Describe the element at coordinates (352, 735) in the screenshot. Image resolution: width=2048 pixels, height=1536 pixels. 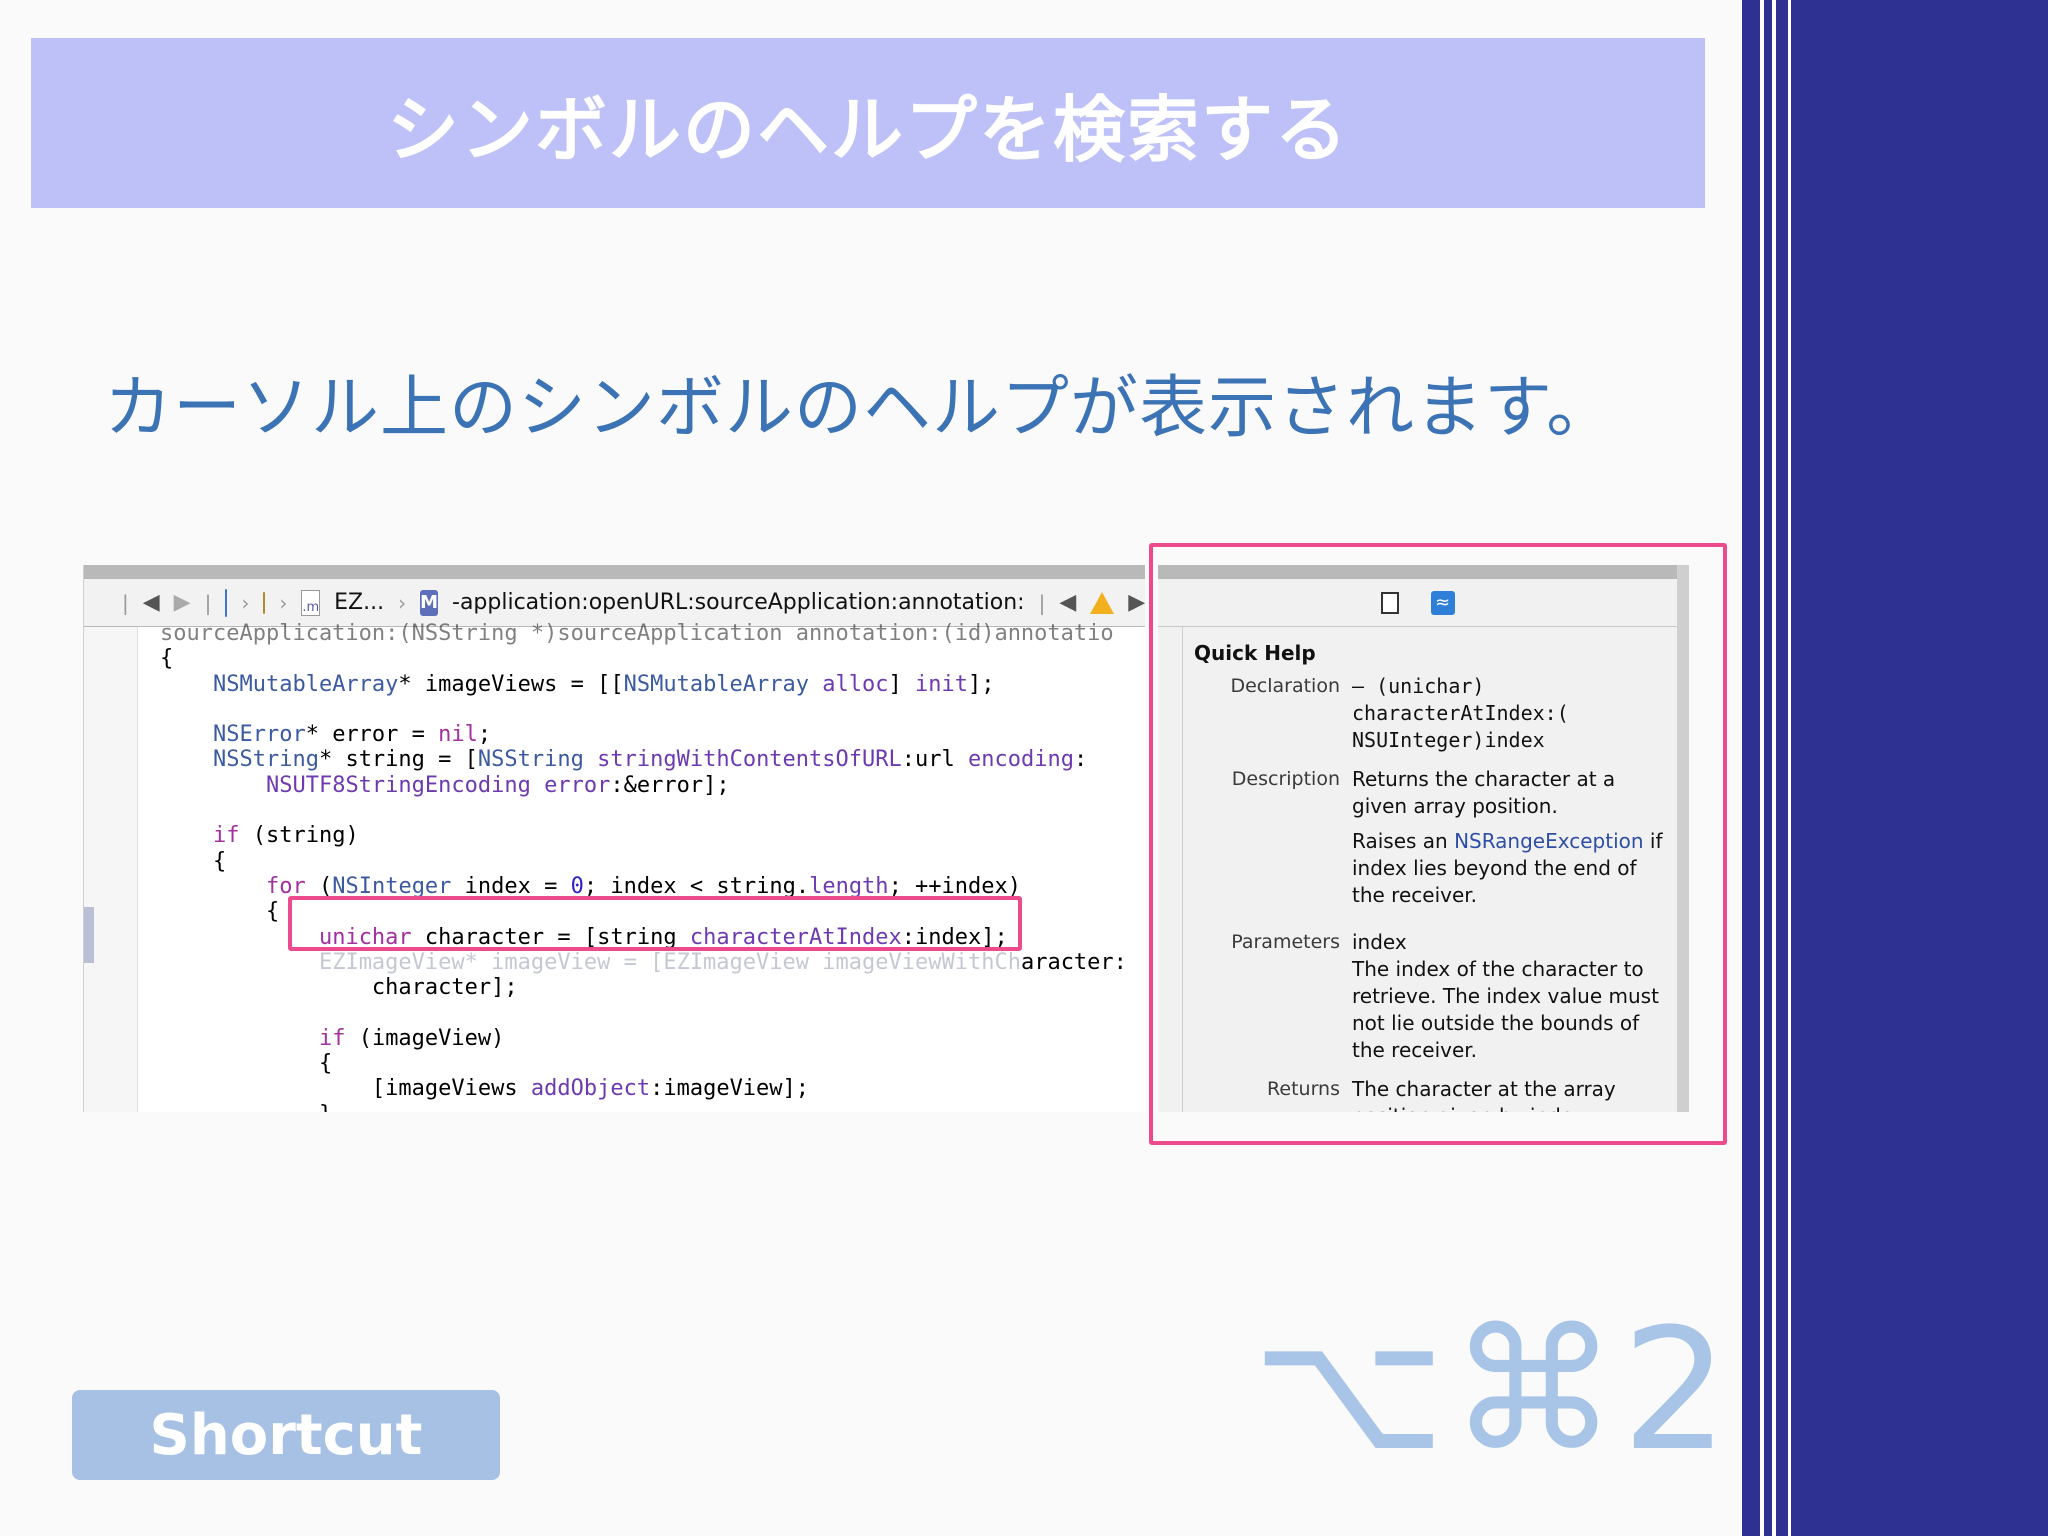
I see `code-line: NSError* error = nil;` at that location.